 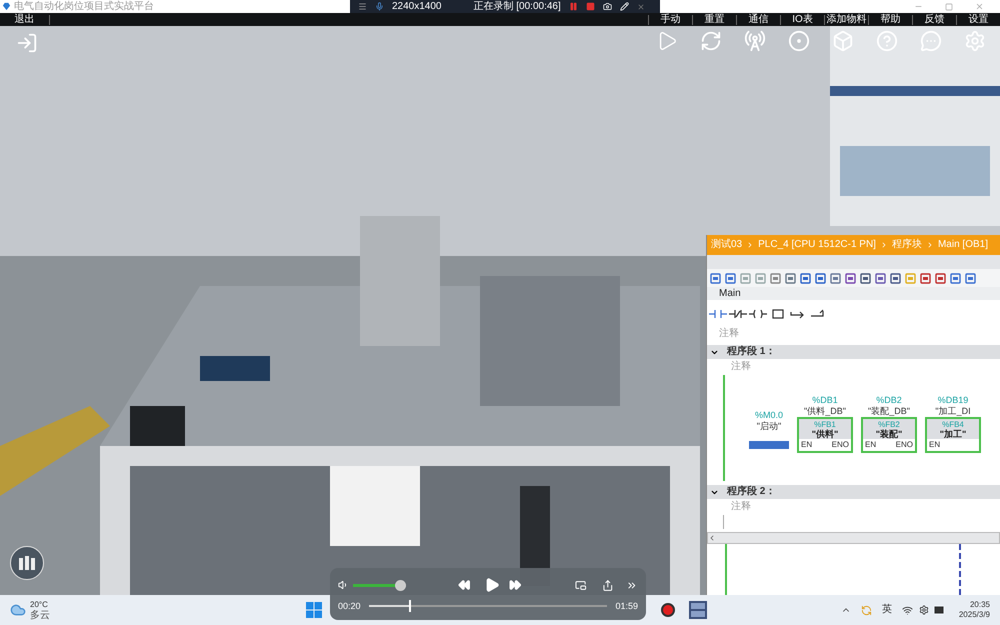 I want to click on gear-icon, so click(x=923, y=610).